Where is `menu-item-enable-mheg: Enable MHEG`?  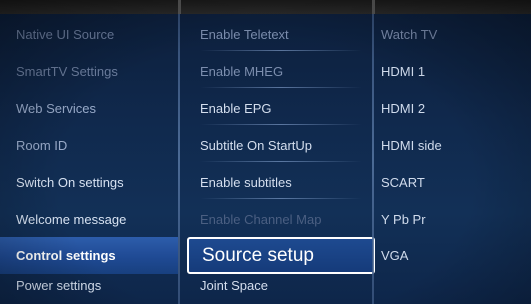
menu-item-enable-mheg: Enable MHEG is located at coordinates (276, 71).